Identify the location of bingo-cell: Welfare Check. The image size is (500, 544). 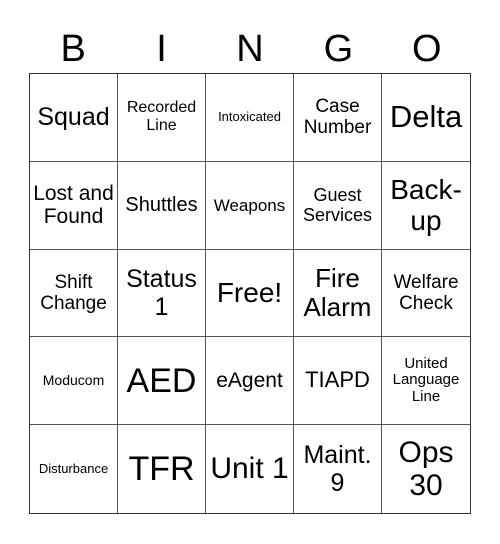
(426, 294).